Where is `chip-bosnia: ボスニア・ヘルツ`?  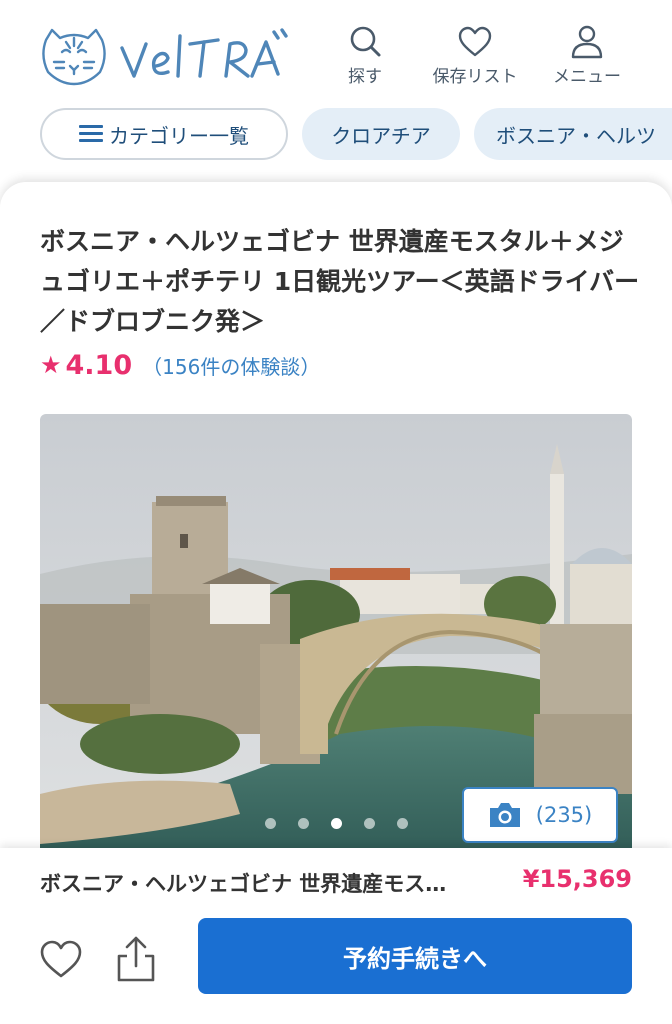 chip-bosnia: ボスニア・ヘルツ is located at coordinates (573, 134).